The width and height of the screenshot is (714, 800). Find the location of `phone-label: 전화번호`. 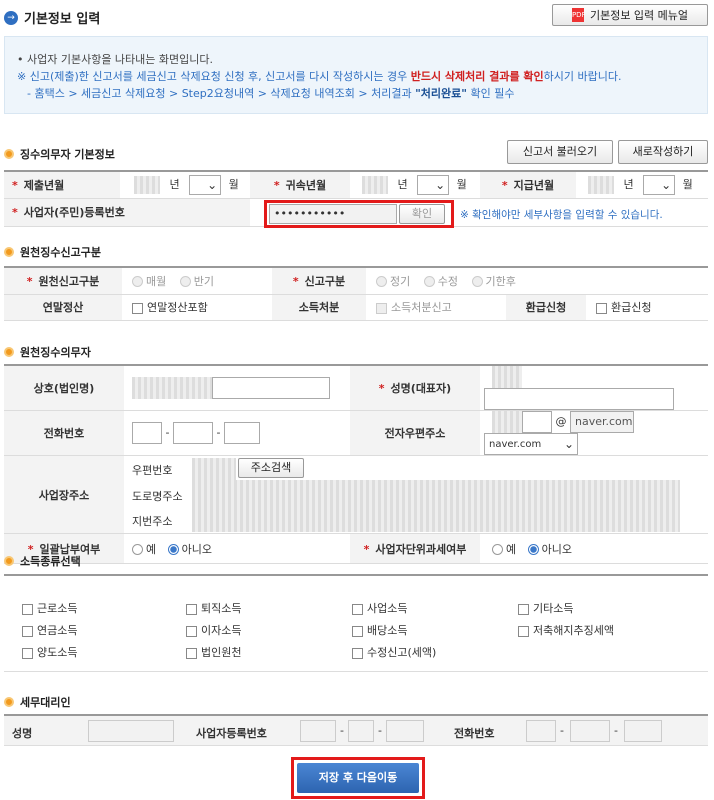

phone-label: 전화번호 is located at coordinates (64, 433).